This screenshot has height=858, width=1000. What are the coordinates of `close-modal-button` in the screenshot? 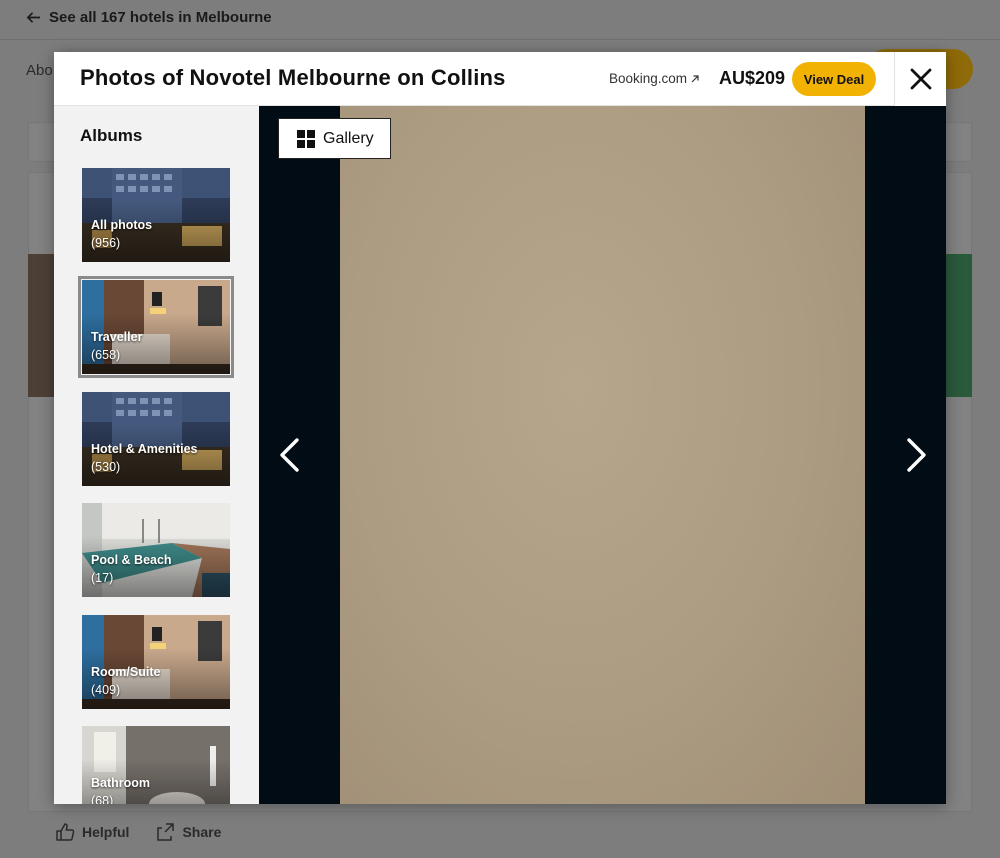 It's located at (920, 79).